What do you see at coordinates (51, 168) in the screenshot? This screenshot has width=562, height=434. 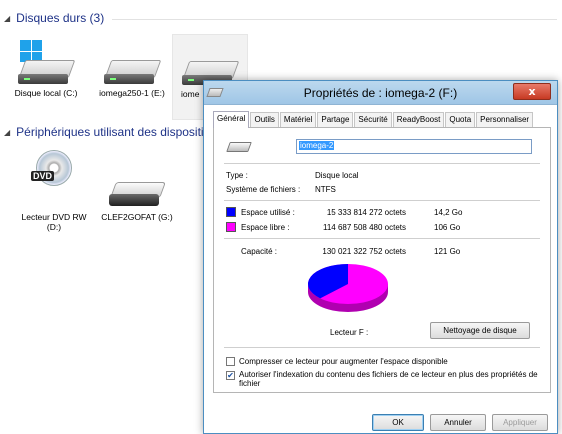 I see `dvd-disc-icon: DVD` at bounding box center [51, 168].